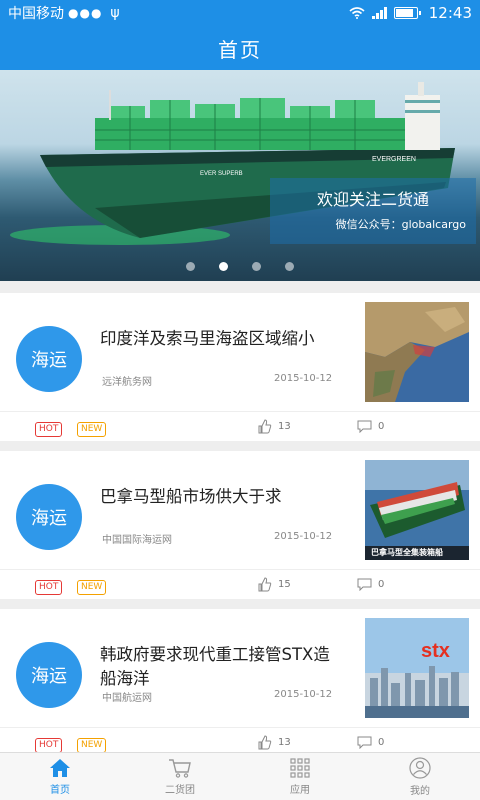 The image size is (480, 800). I want to click on like-button: 15, so click(274, 584).